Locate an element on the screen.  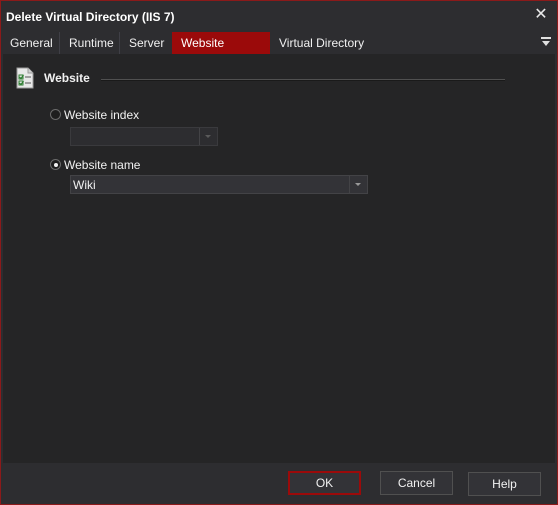
tab-overflow-menu-icon is located at coordinates (546, 42).